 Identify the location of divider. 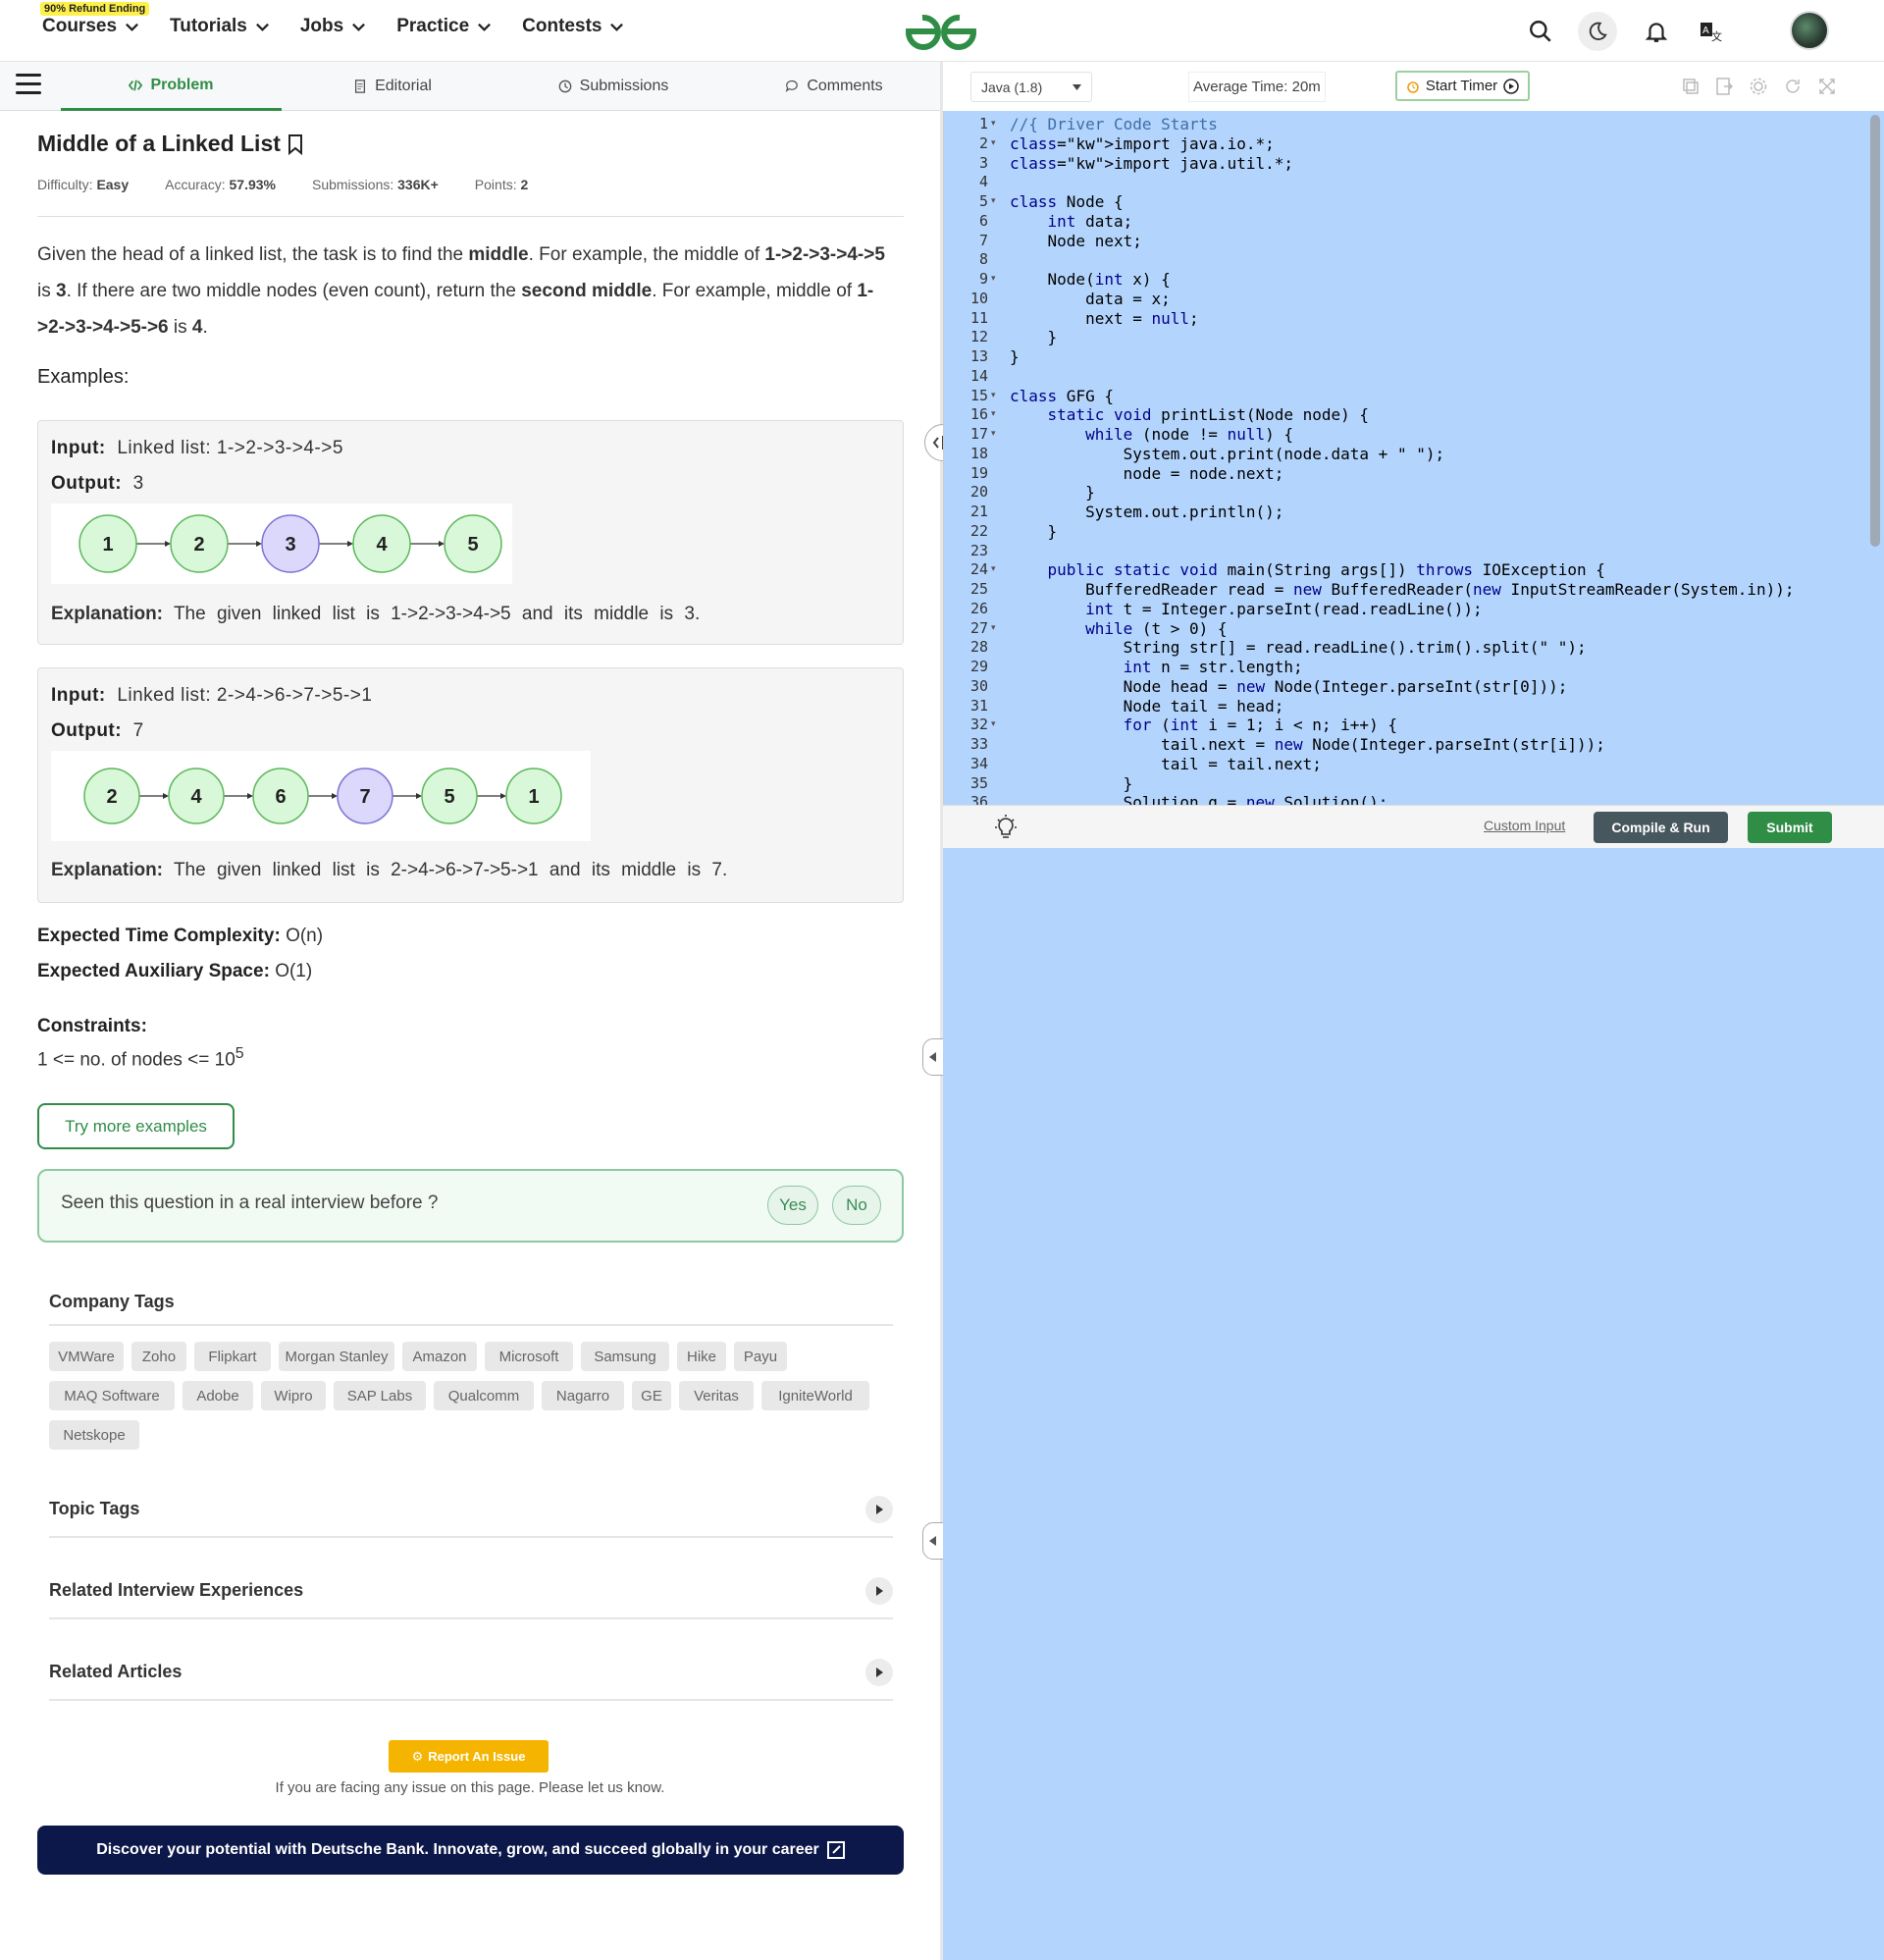
(471, 1618).